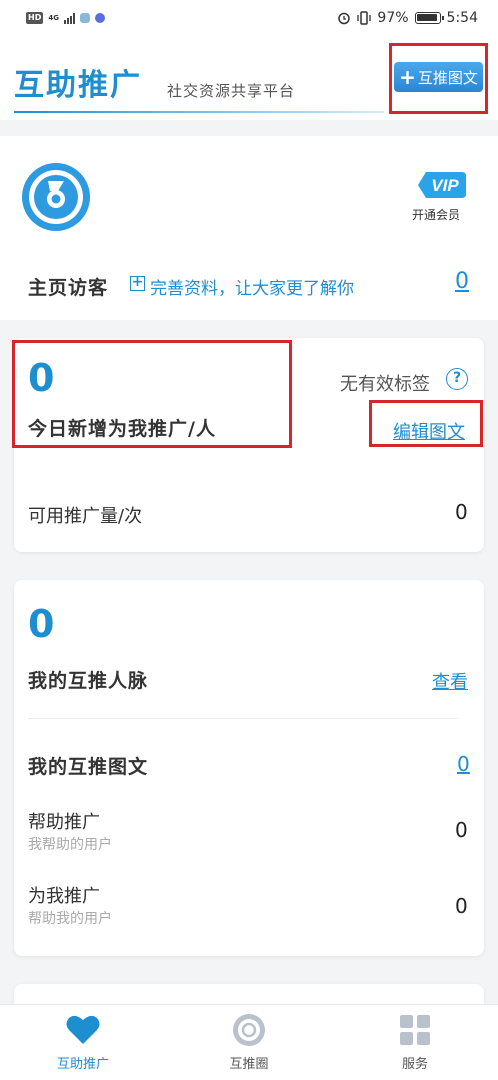 This screenshot has width=498, height=1080. What do you see at coordinates (99, 18) in the screenshot?
I see `music-icon` at bounding box center [99, 18].